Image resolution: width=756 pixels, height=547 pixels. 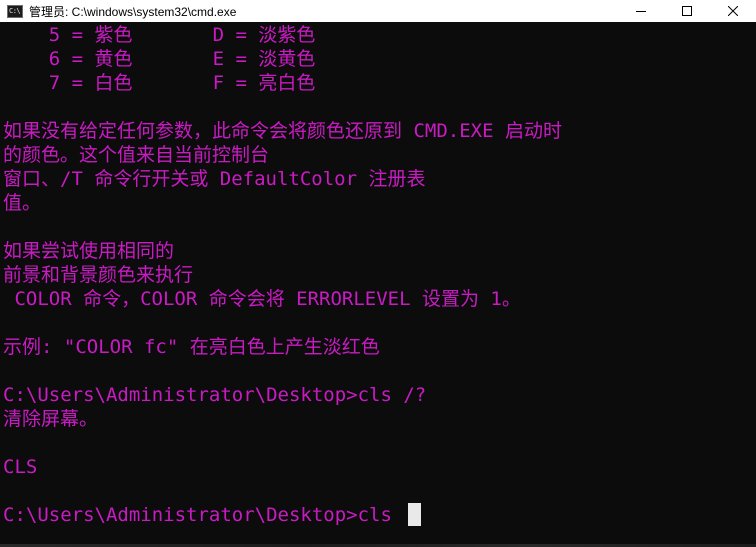 What do you see at coordinates (15, 11) in the screenshot?
I see `cmd-app-icon: C:\` at bounding box center [15, 11].